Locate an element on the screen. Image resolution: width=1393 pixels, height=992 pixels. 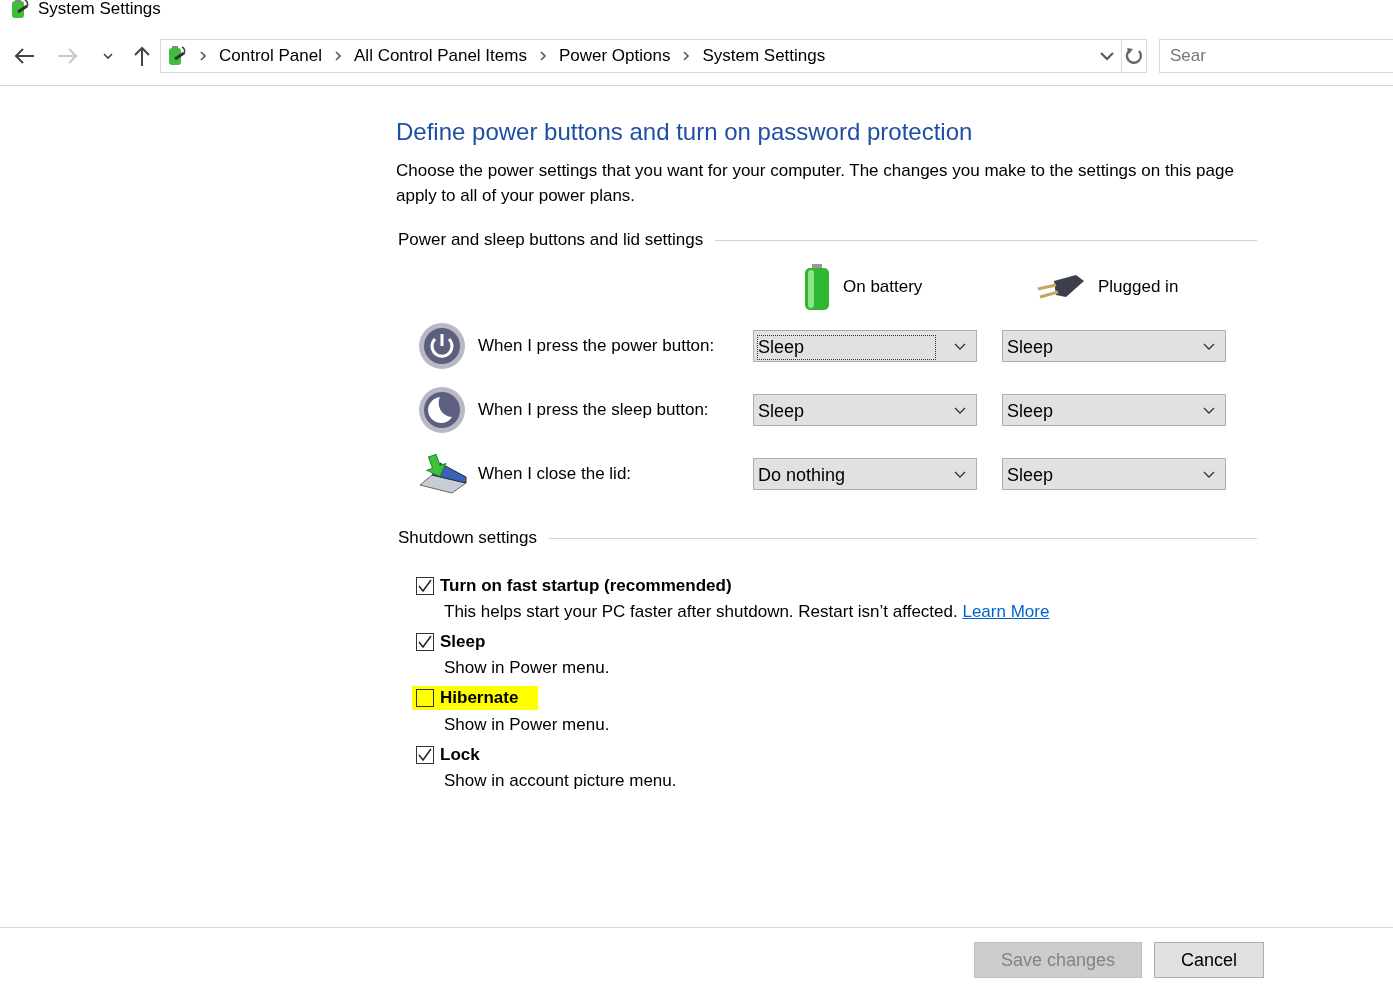
section-title: Power and sleep buttons and lid settings is located at coordinates (551, 240).